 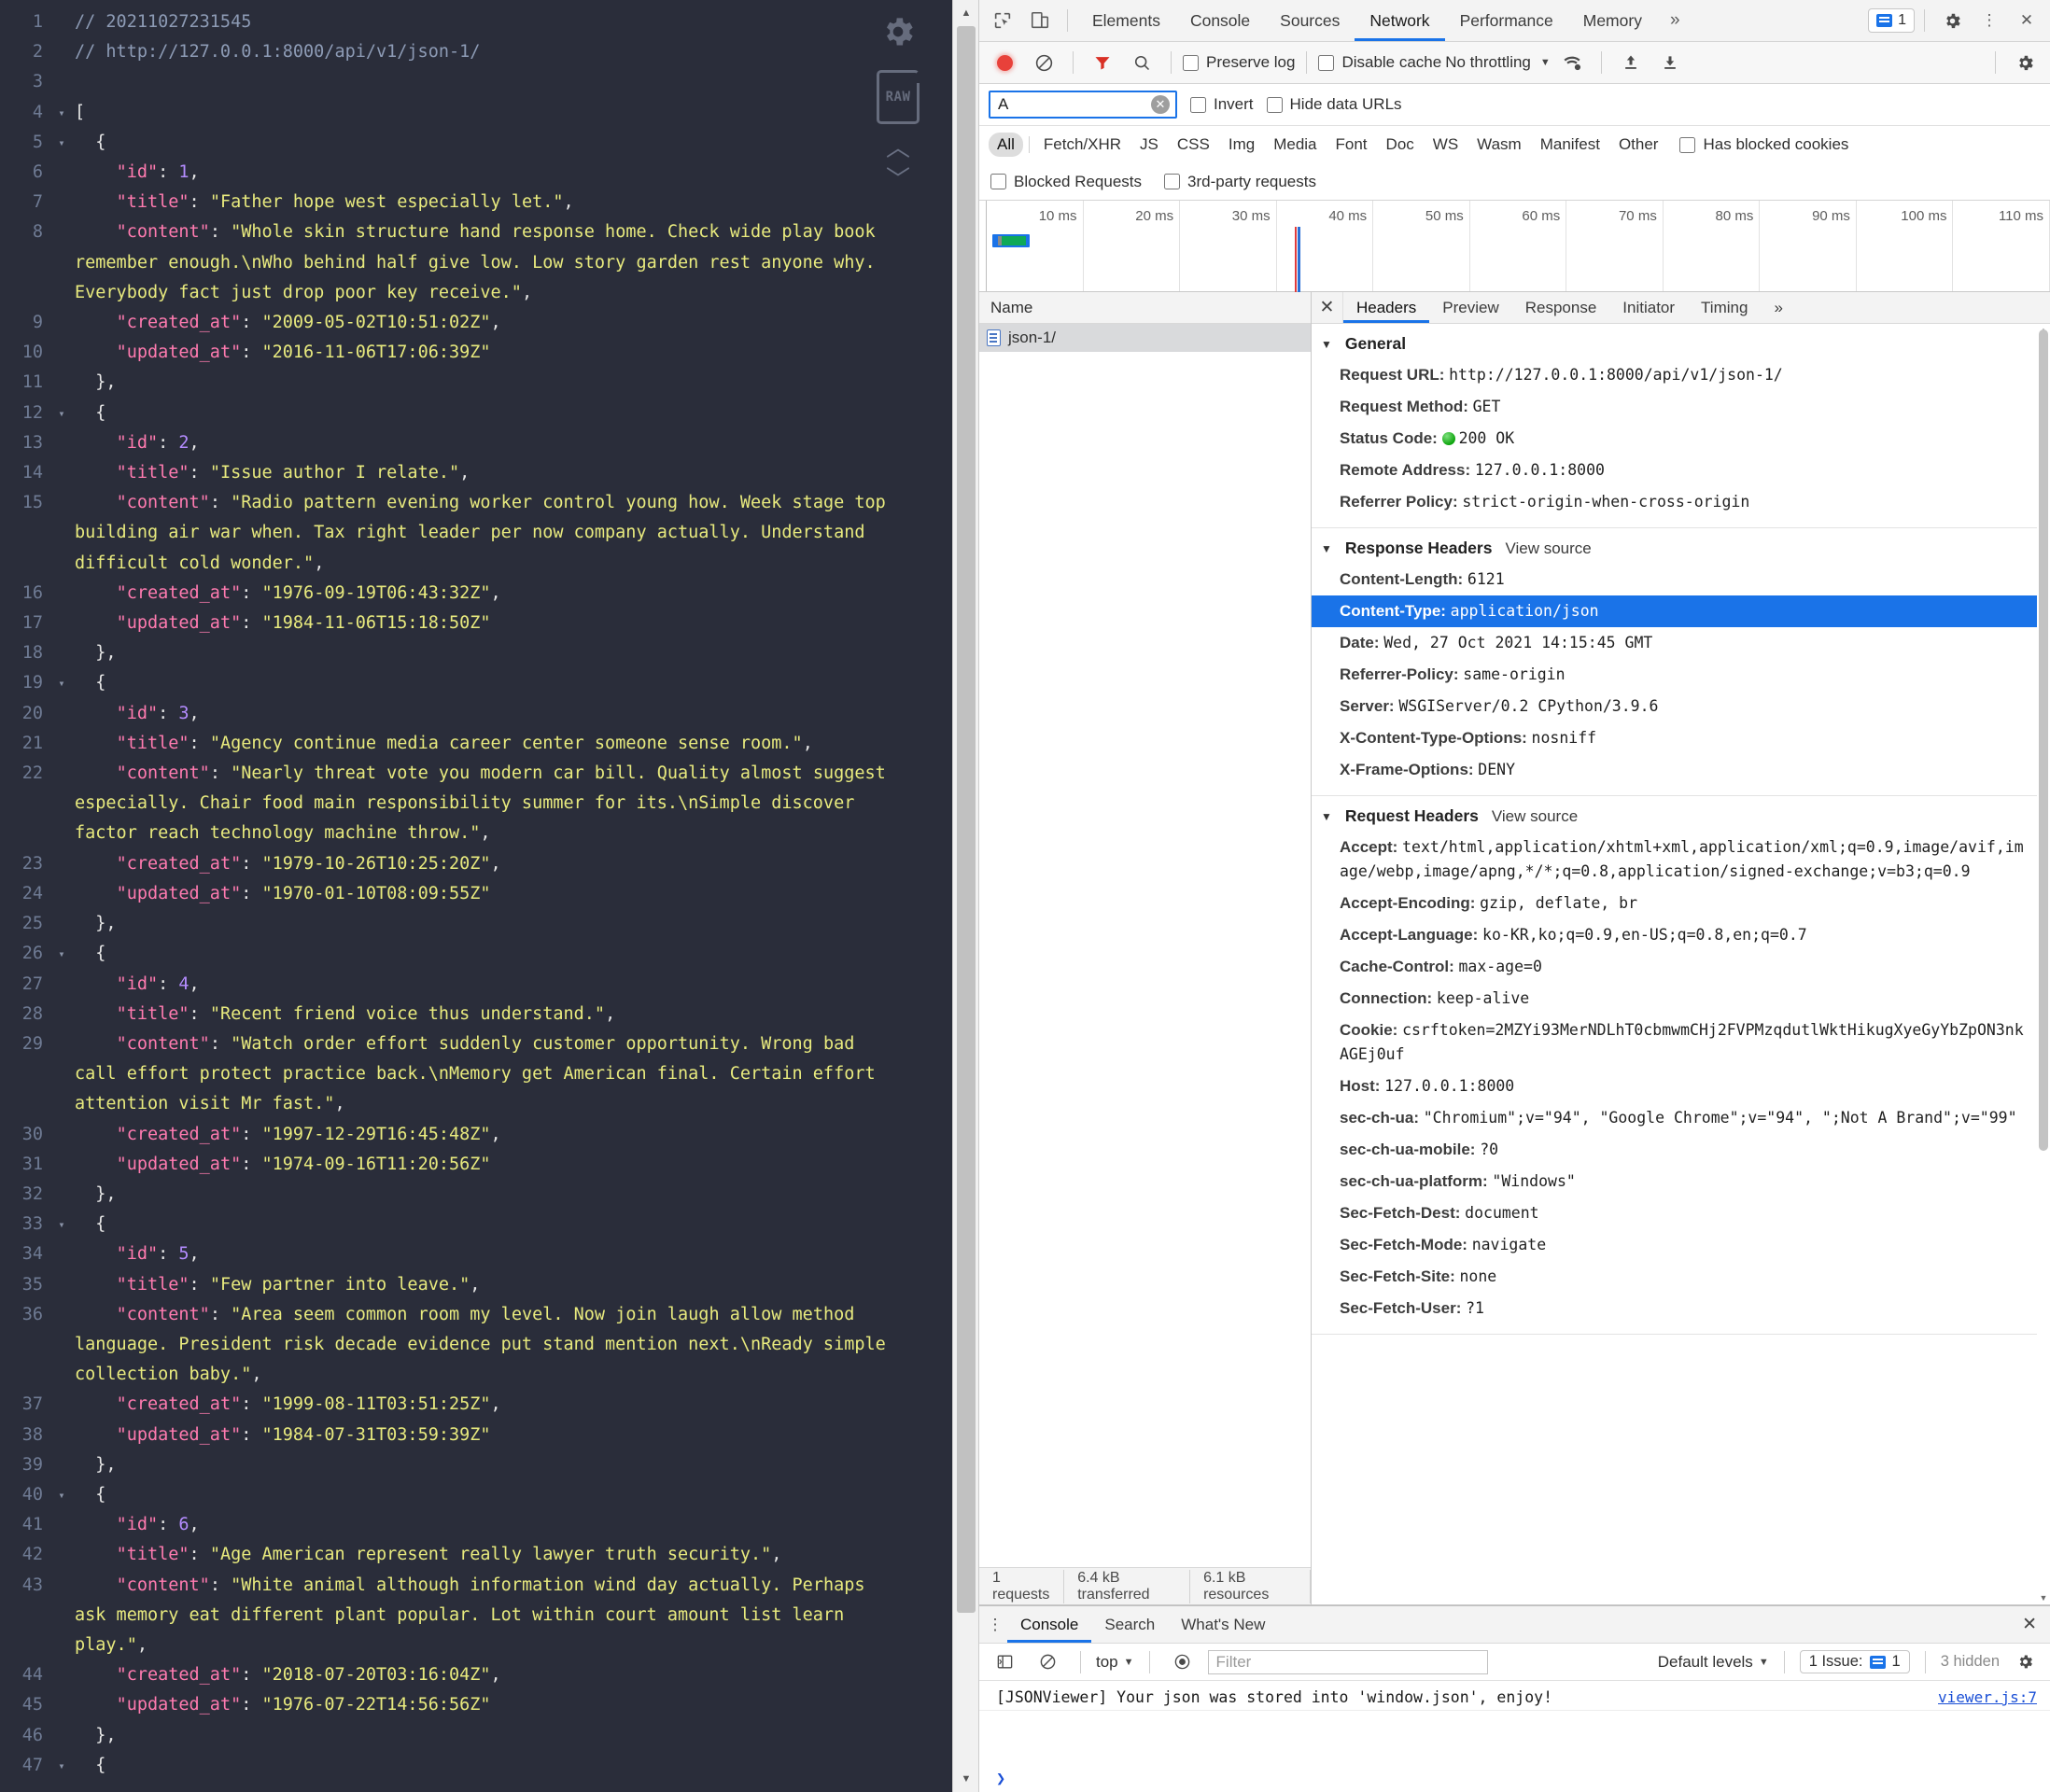 What do you see at coordinates (1347, 1661) in the screenshot?
I see `console-filter-input: Filter` at bounding box center [1347, 1661].